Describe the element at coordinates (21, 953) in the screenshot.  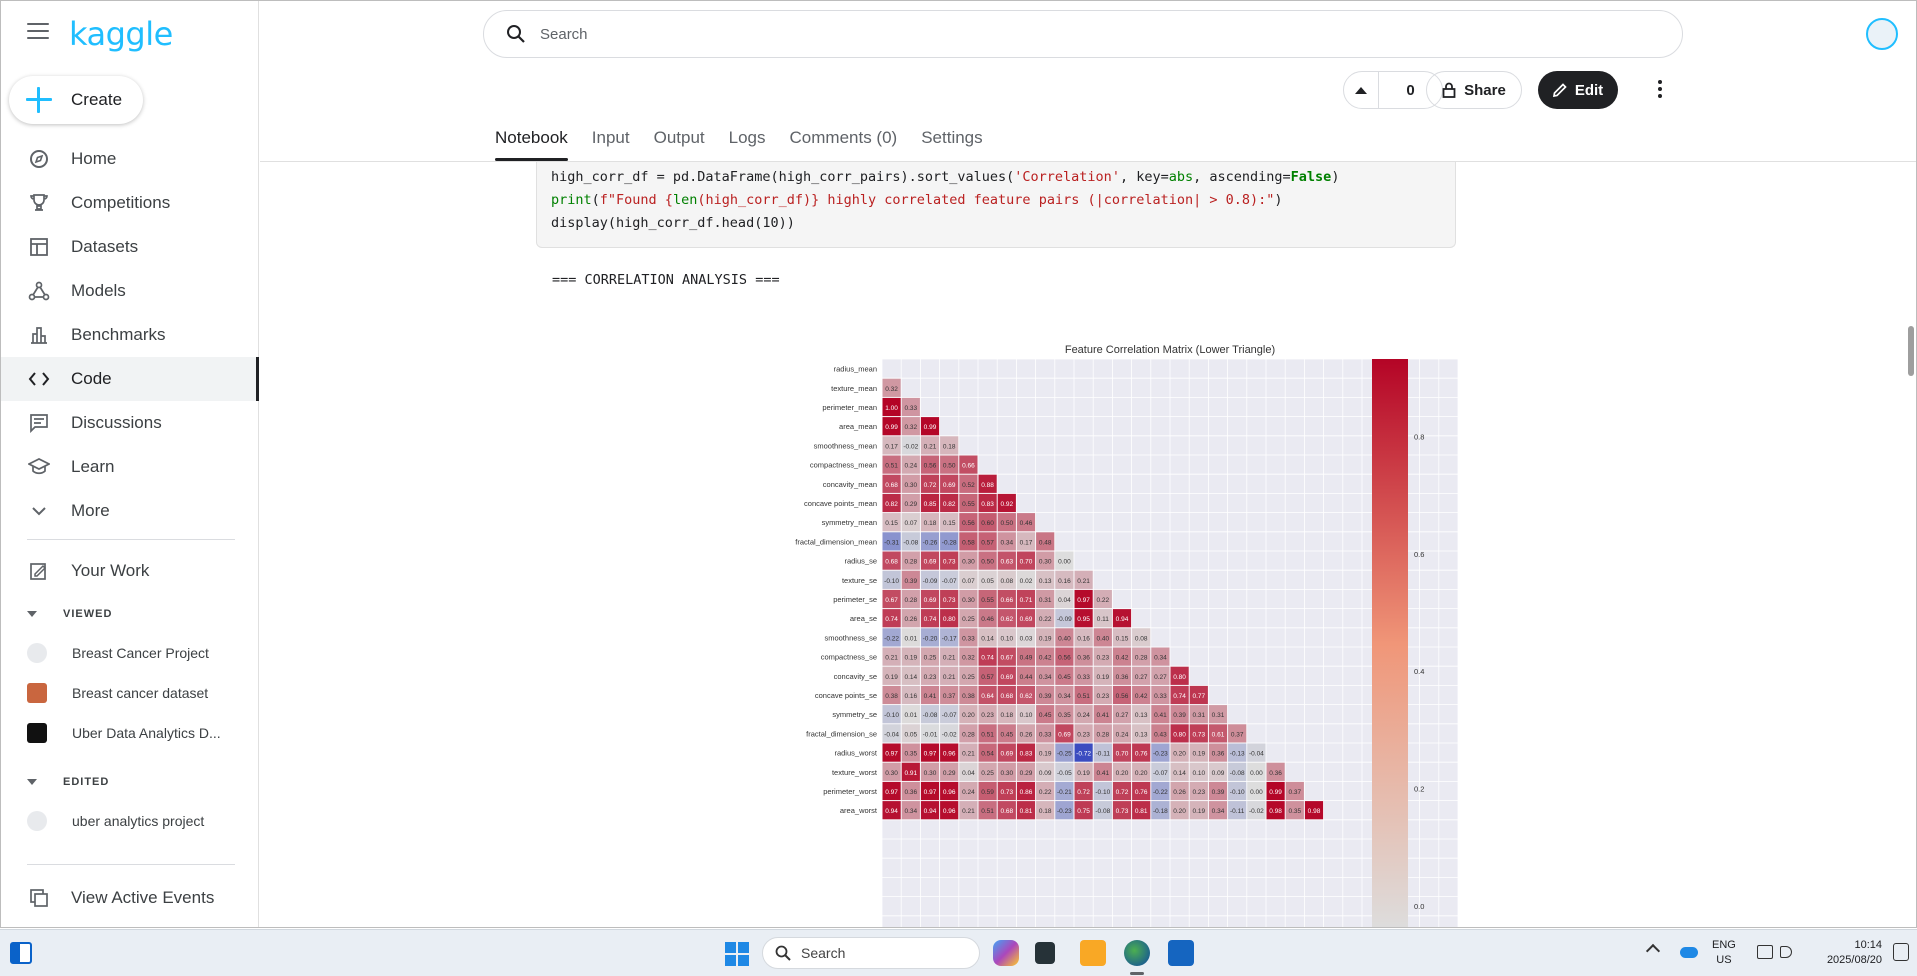
I see `widgets-icon` at that location.